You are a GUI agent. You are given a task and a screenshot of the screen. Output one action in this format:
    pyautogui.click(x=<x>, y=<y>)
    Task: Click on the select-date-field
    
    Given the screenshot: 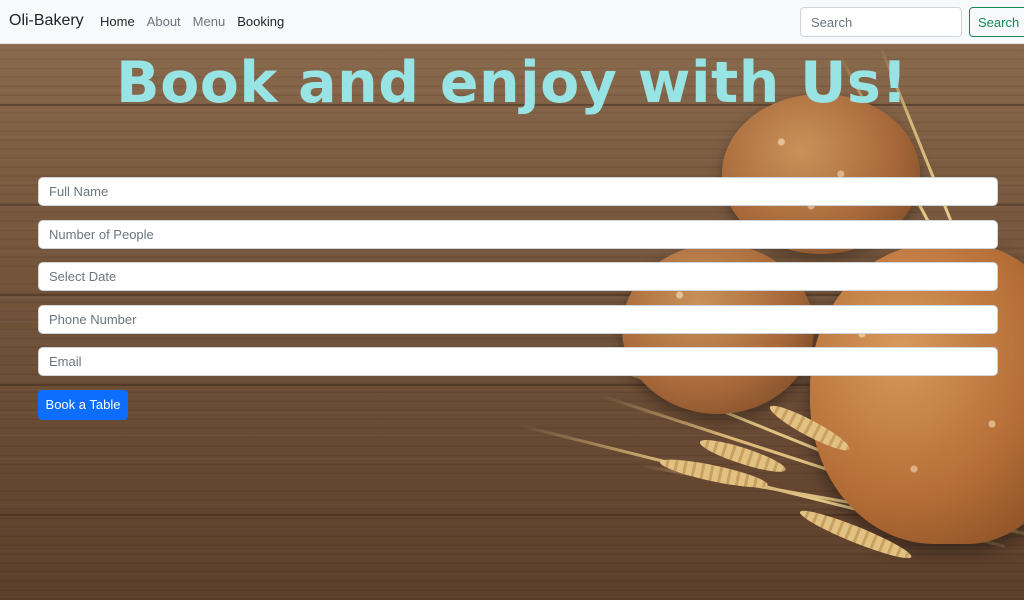 What is the action you would take?
    pyautogui.click(x=518, y=276)
    